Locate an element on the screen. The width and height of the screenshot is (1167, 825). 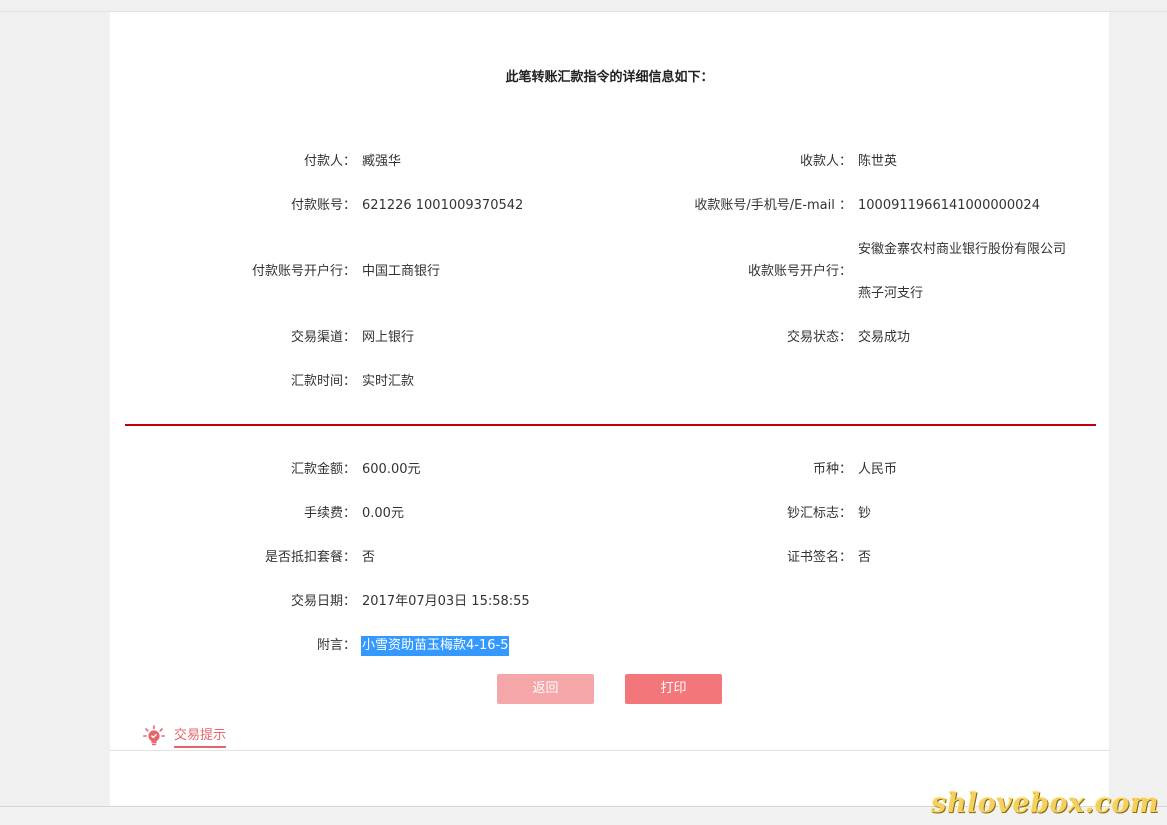
remit-time-label: 汇款时间： is located at coordinates (323, 381).